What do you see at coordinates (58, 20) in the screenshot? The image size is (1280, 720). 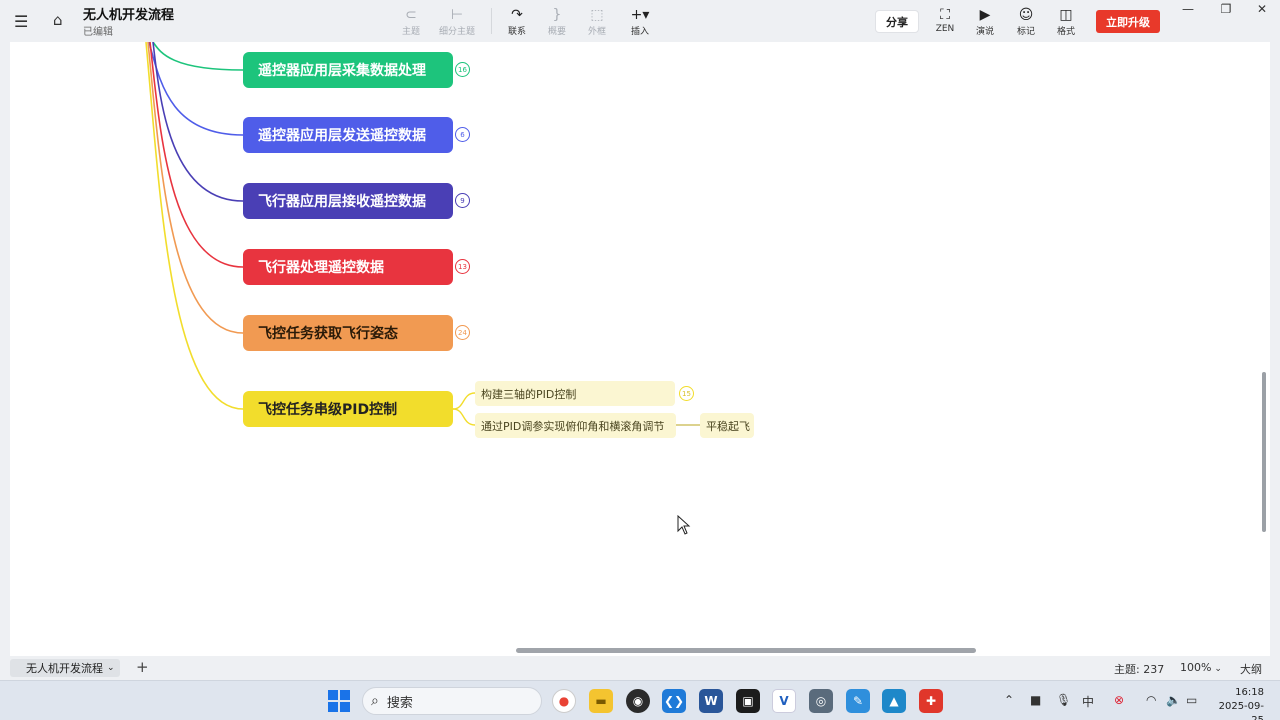 I see `home-icon: ⌂` at bounding box center [58, 20].